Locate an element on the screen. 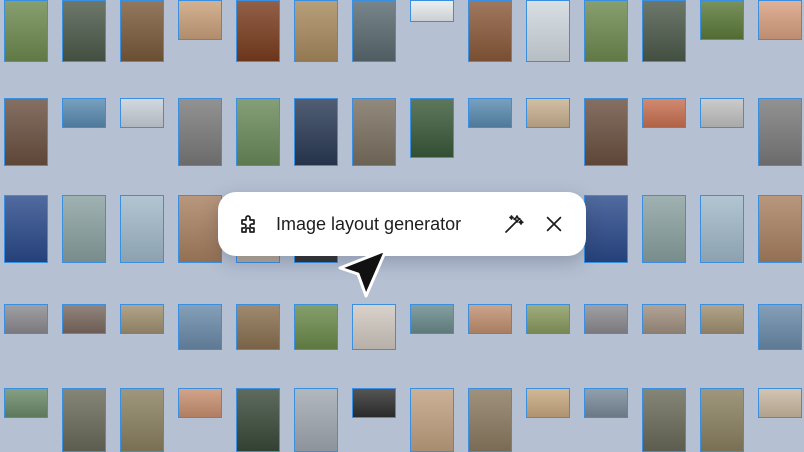 This screenshot has height=452, width=804. layout-generator-toolbar: Image layout generator is located at coordinates (402, 224).